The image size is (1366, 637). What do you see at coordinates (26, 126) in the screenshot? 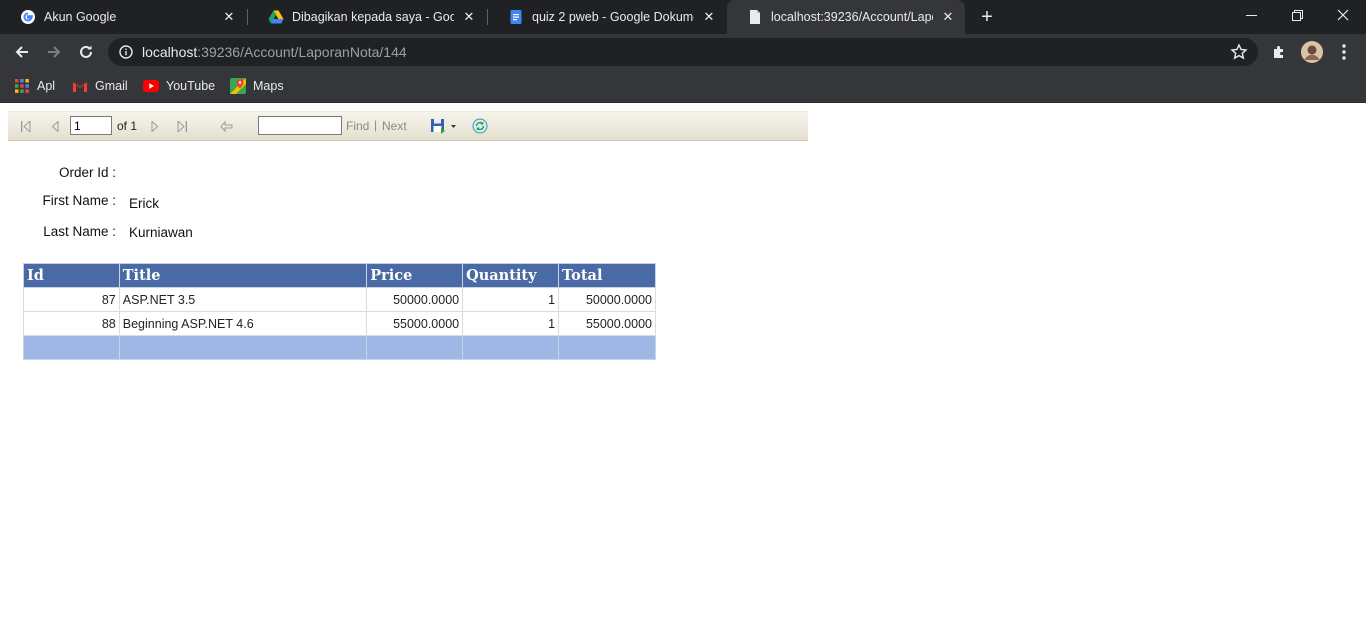
I see `first-page-icon` at bounding box center [26, 126].